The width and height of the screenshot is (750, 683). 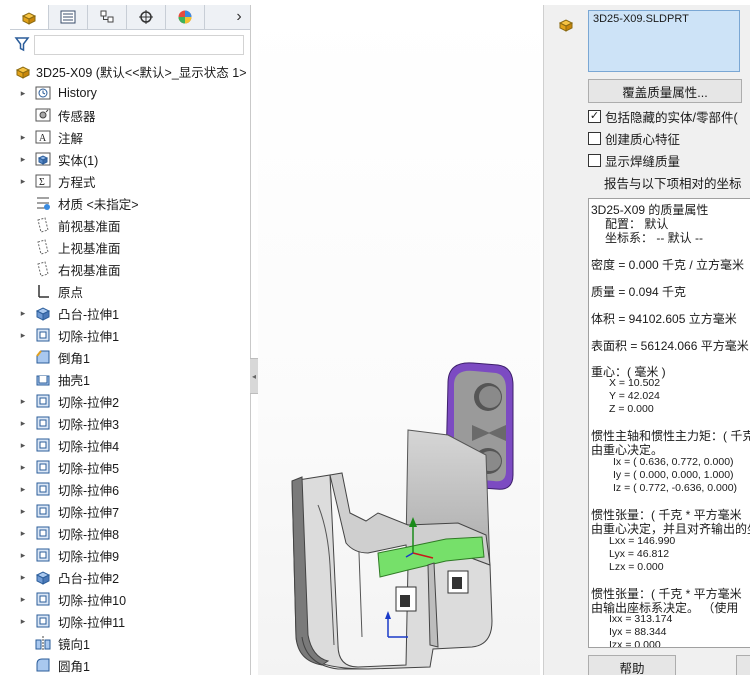 I want to click on tree-item-label: 材质 <未指定>, so click(x=98, y=204).